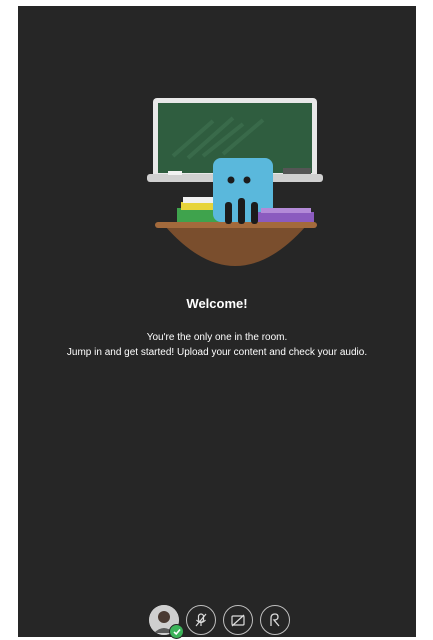 The width and height of the screenshot is (433, 640). What do you see at coordinates (166, 622) in the screenshot?
I see `avatar` at bounding box center [166, 622].